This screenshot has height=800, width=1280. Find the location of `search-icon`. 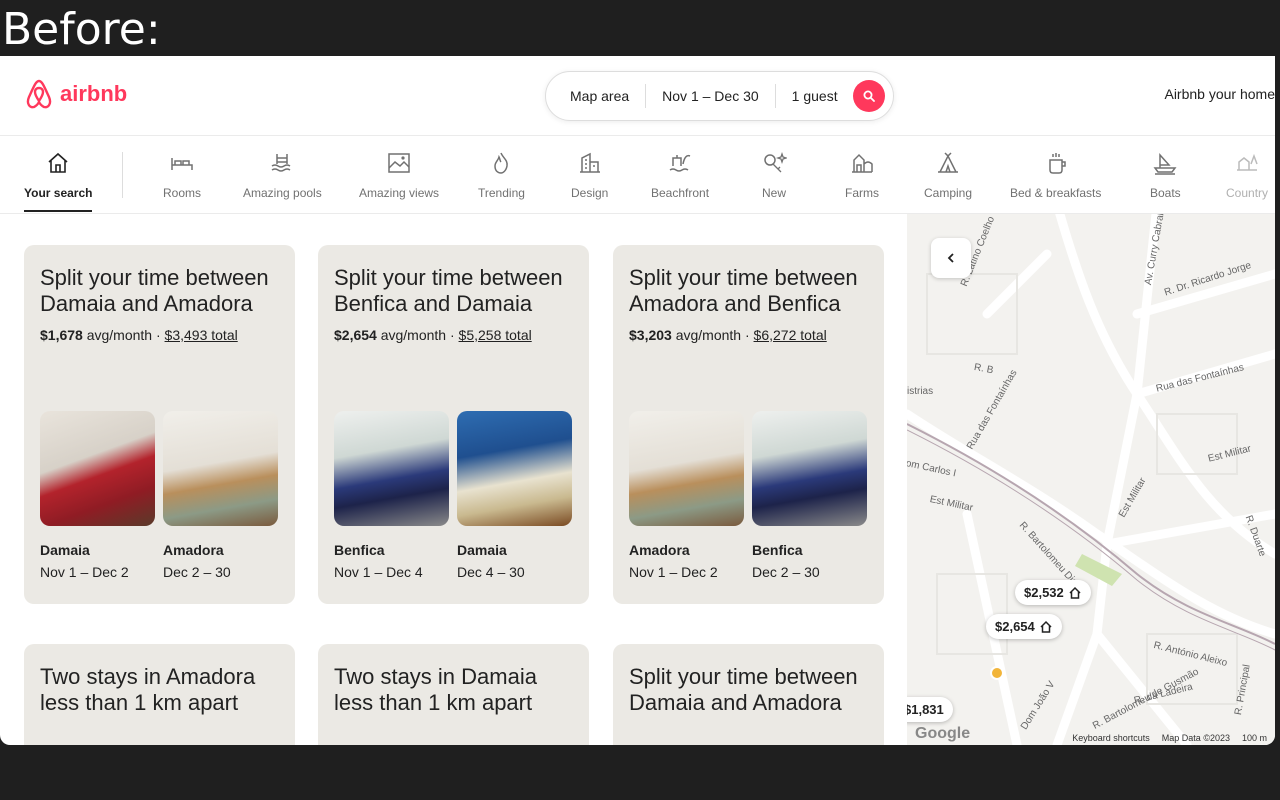

search-icon is located at coordinates (869, 96).